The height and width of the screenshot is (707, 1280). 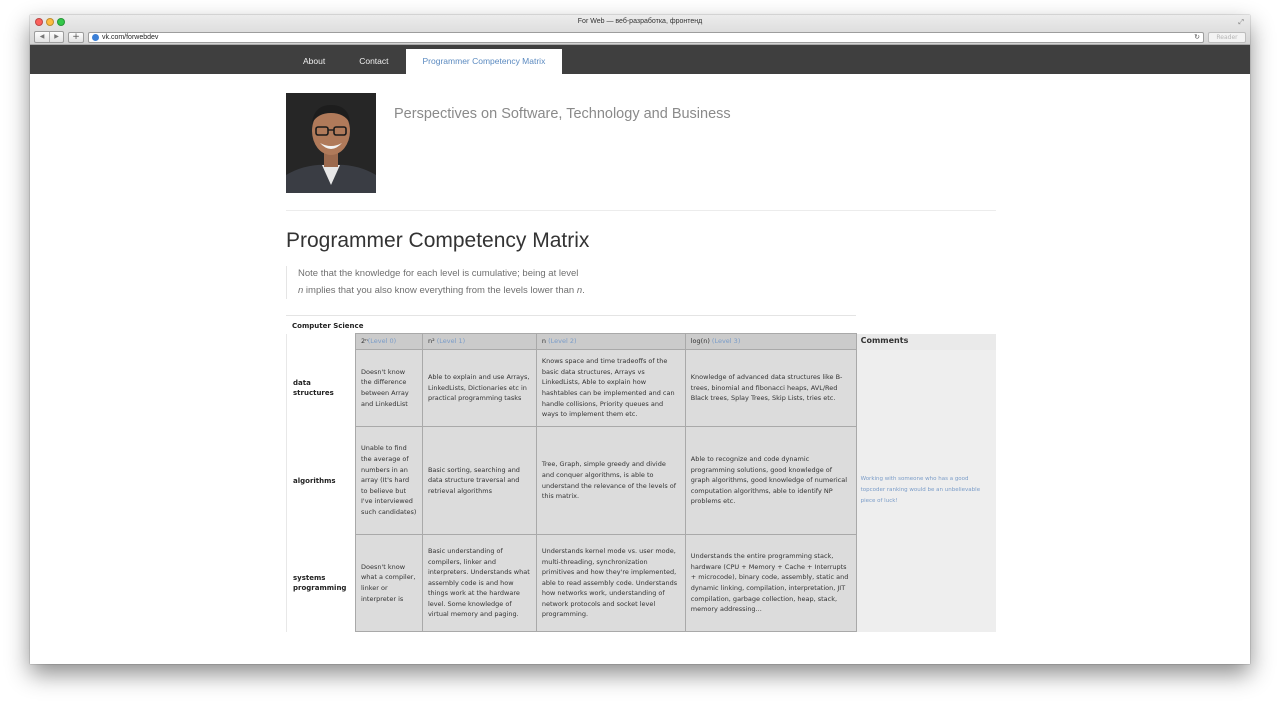 I want to click on header-level: (Level 3), so click(x=726, y=341).